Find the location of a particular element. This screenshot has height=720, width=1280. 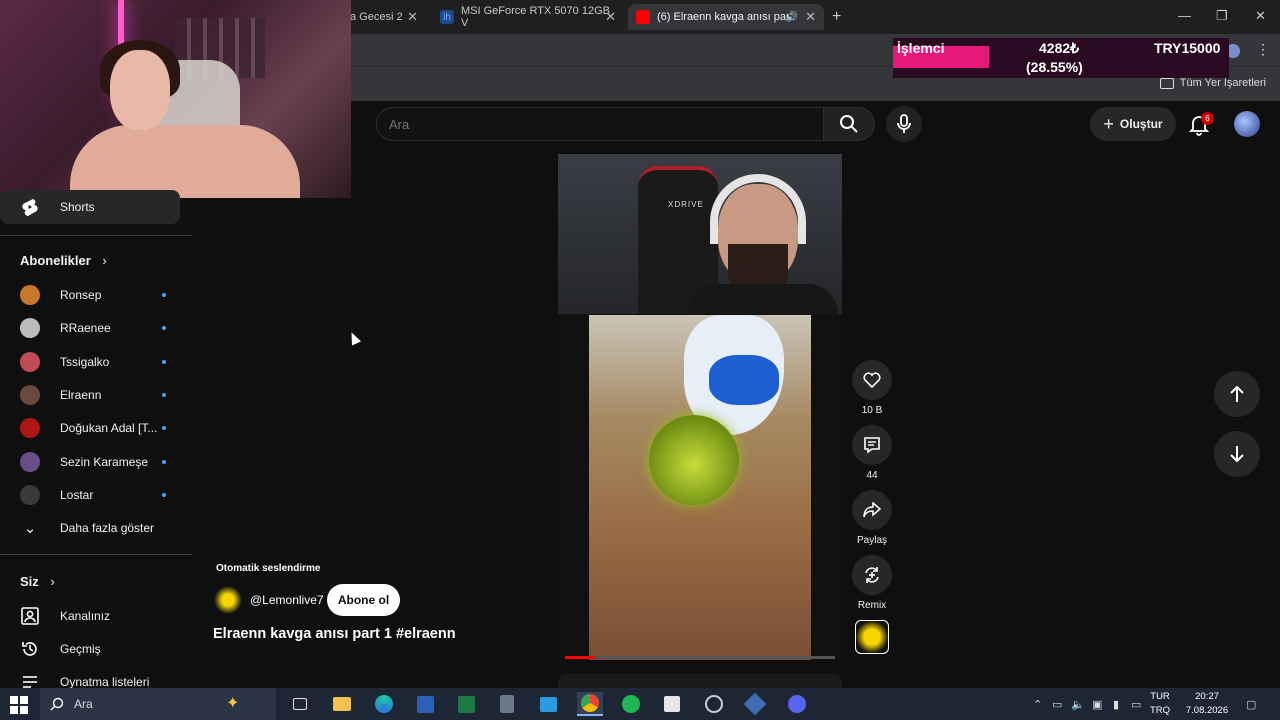

share-button is located at coordinates (872, 510).